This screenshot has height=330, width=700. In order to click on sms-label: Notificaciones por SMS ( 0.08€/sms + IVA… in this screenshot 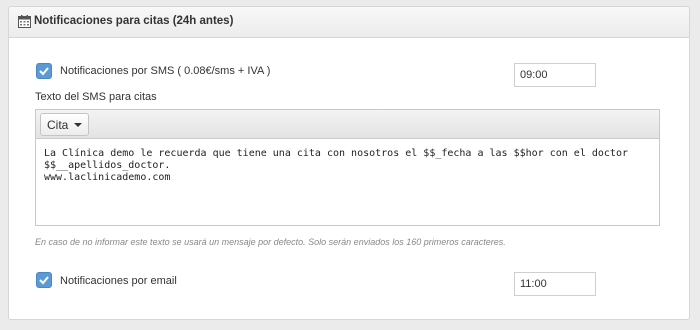, I will do `click(165, 71)`.